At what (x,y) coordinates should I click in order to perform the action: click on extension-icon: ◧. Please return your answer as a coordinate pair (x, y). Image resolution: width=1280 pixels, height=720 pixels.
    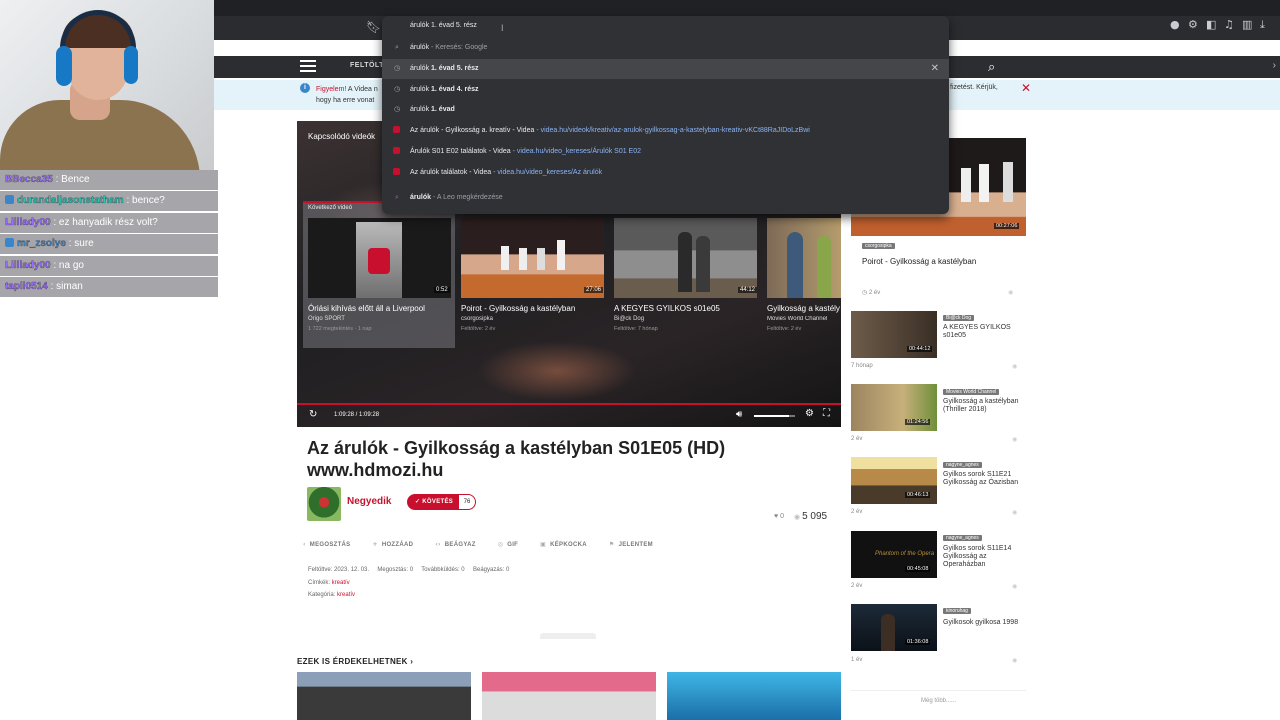
    Looking at the image, I should click on (1211, 25).